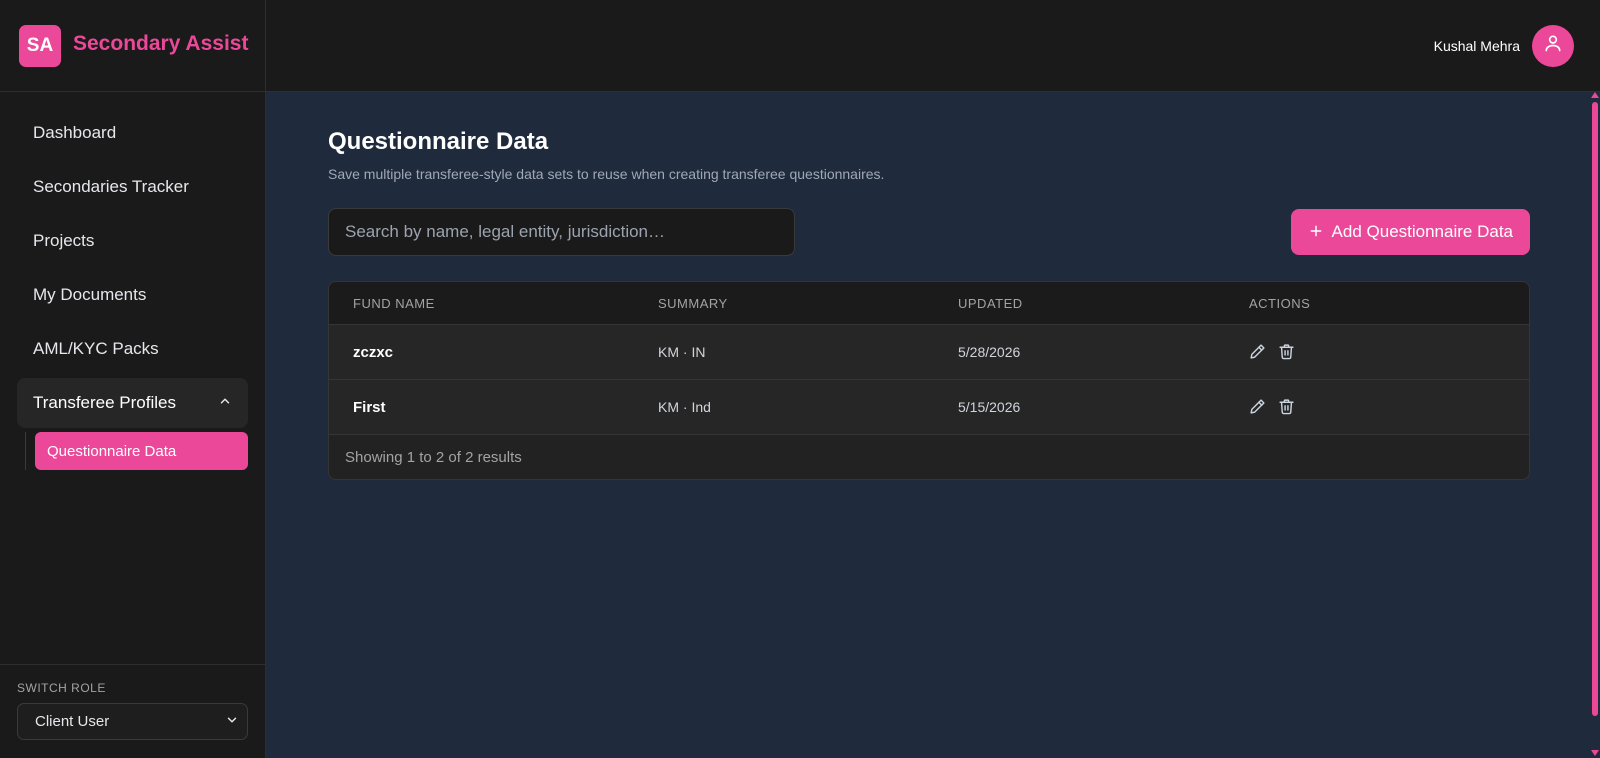  I want to click on sidebar-subitem-questionnaire-data: Questionnaire Data, so click(141, 451).